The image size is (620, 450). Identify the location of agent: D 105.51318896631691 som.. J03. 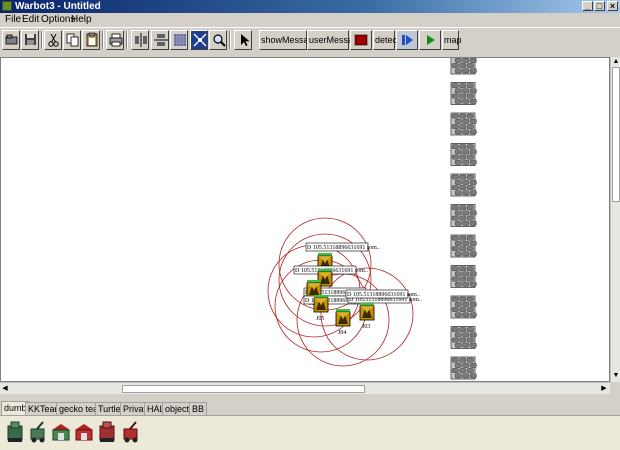
(382, 309).